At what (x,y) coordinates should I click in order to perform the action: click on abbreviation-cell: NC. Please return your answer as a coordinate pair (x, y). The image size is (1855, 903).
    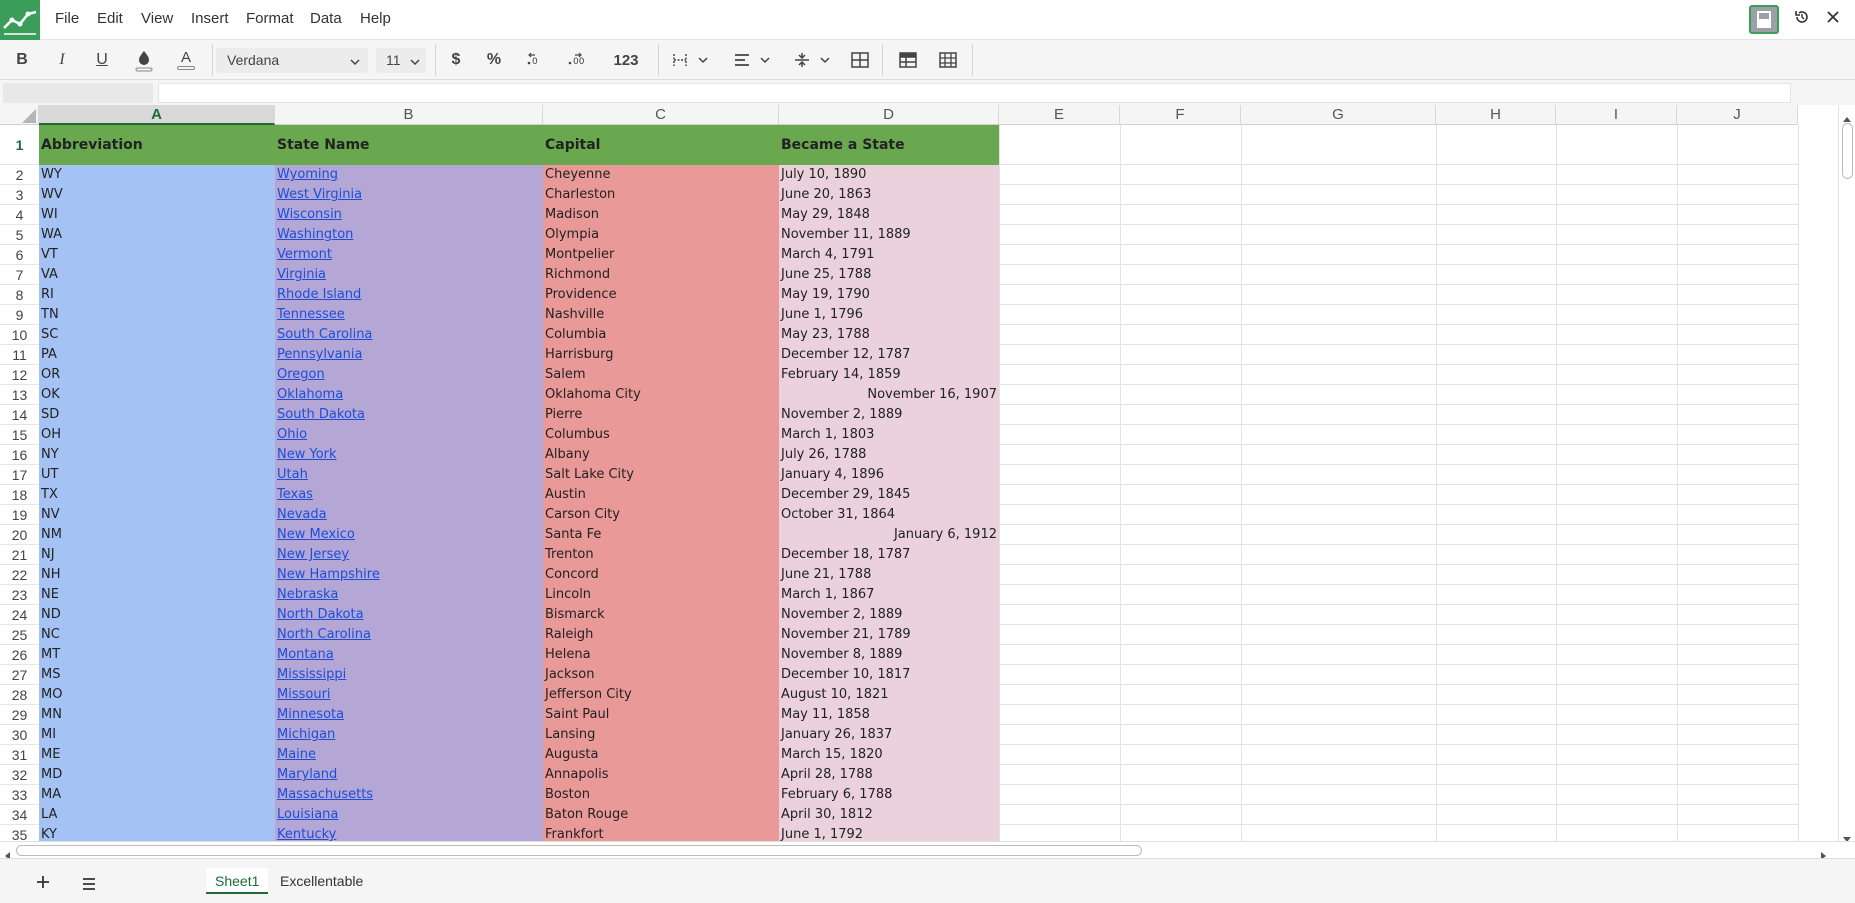
    Looking at the image, I should click on (157, 635).